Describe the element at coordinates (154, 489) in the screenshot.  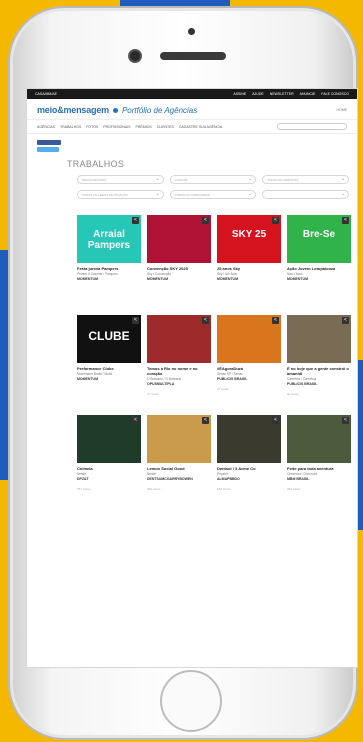
I see `work-views: 366 views` at that location.